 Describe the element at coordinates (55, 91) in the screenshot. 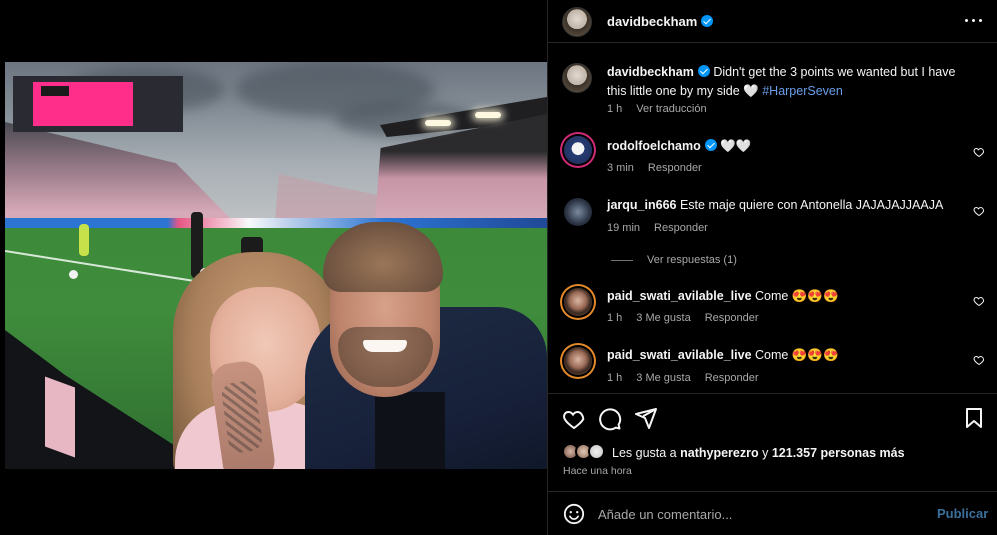

I see `photo-scoreboard-clock` at that location.